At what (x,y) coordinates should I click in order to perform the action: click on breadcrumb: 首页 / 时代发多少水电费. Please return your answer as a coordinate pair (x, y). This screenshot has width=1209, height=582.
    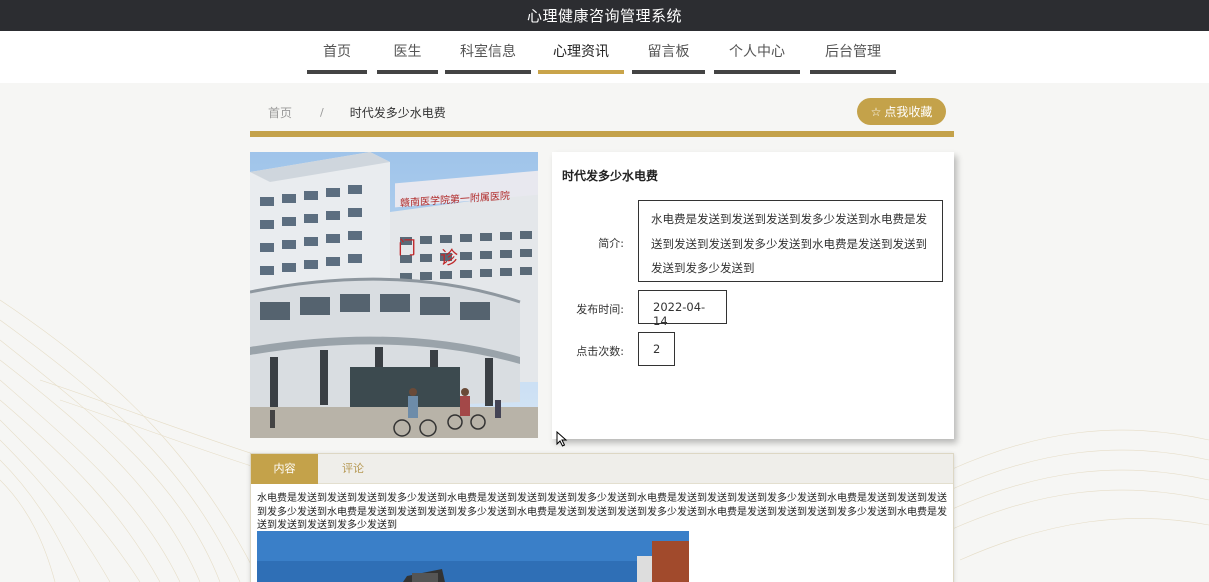
    Looking at the image, I should click on (357, 112).